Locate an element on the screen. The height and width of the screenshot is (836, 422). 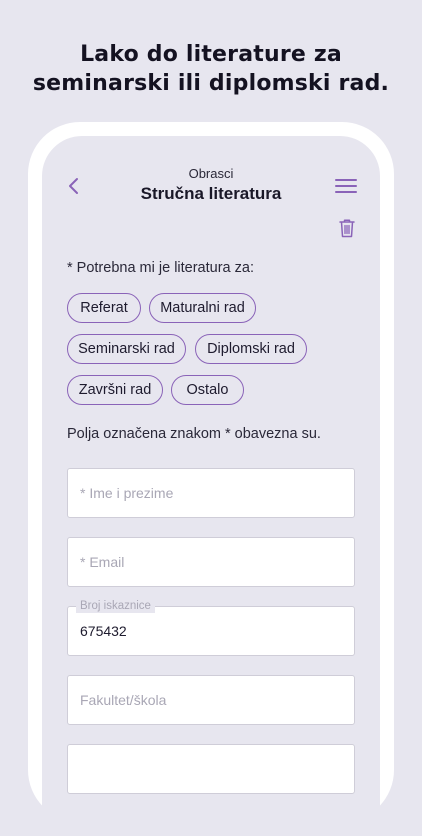
literature-purpose-label: * Potrebna mi je literatura za: is located at coordinates (160, 268).